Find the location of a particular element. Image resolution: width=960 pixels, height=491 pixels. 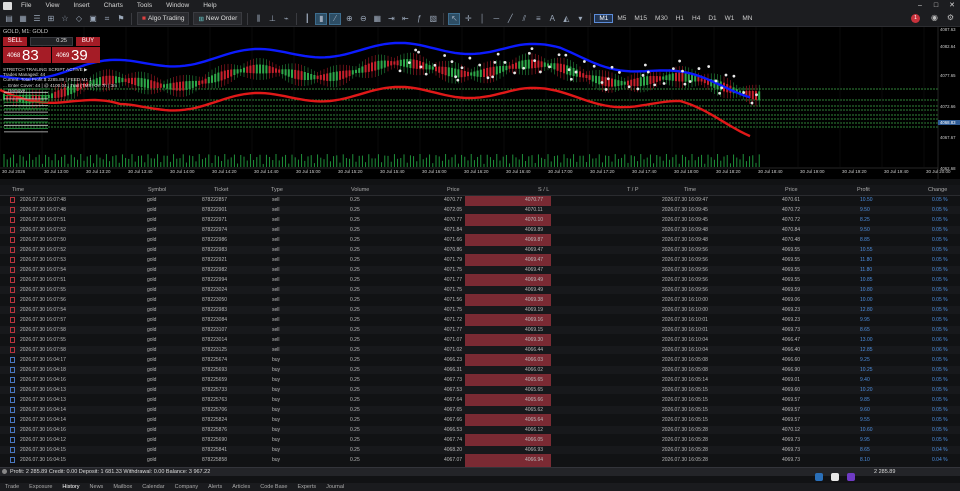

profiles-icon: ▦ is located at coordinates (23, 19).